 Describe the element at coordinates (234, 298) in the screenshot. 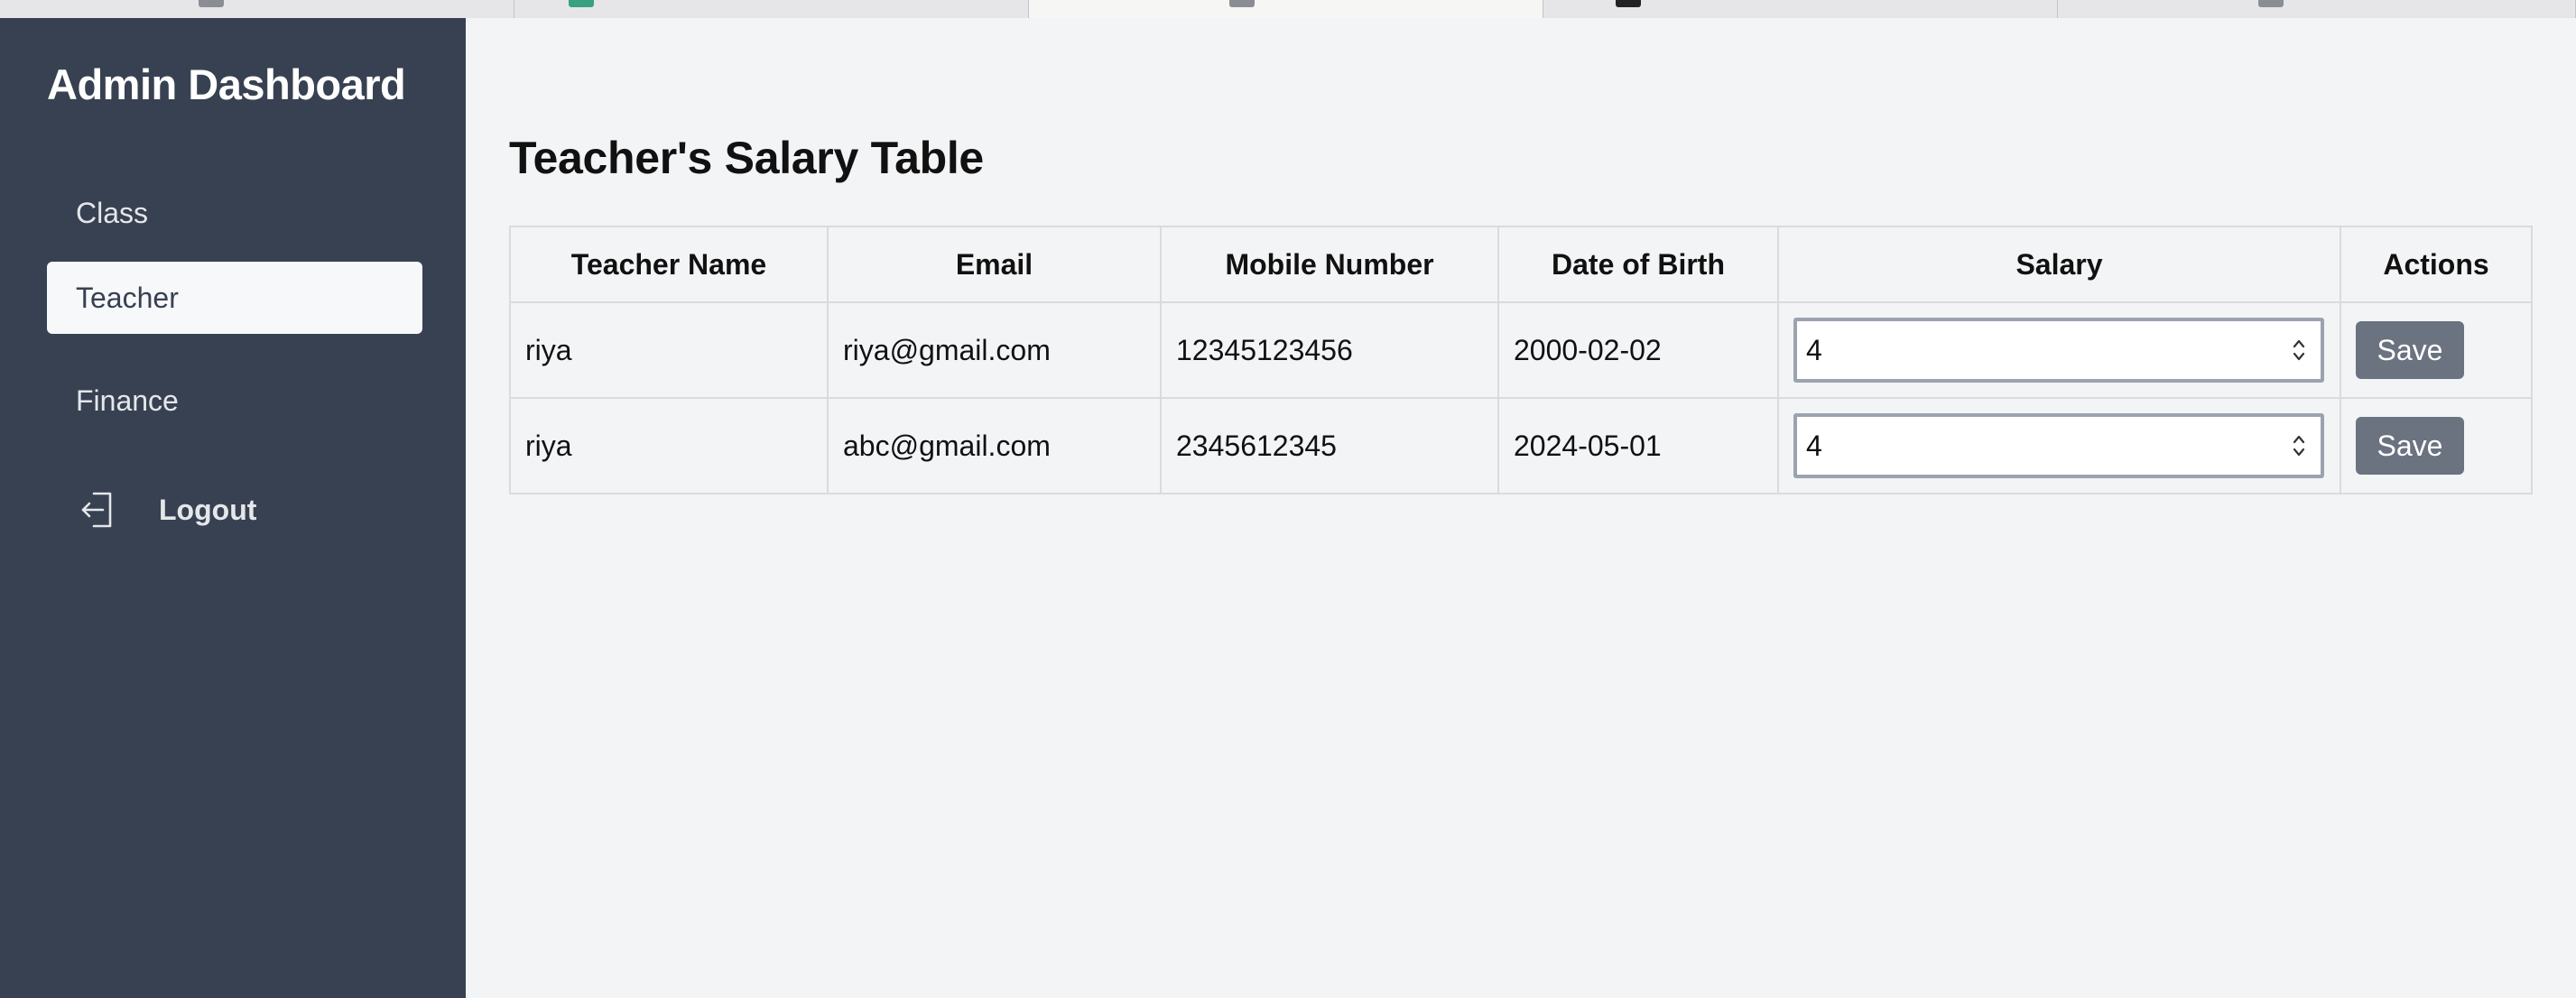

I see `sidebar-item-teacher: Teacher` at that location.